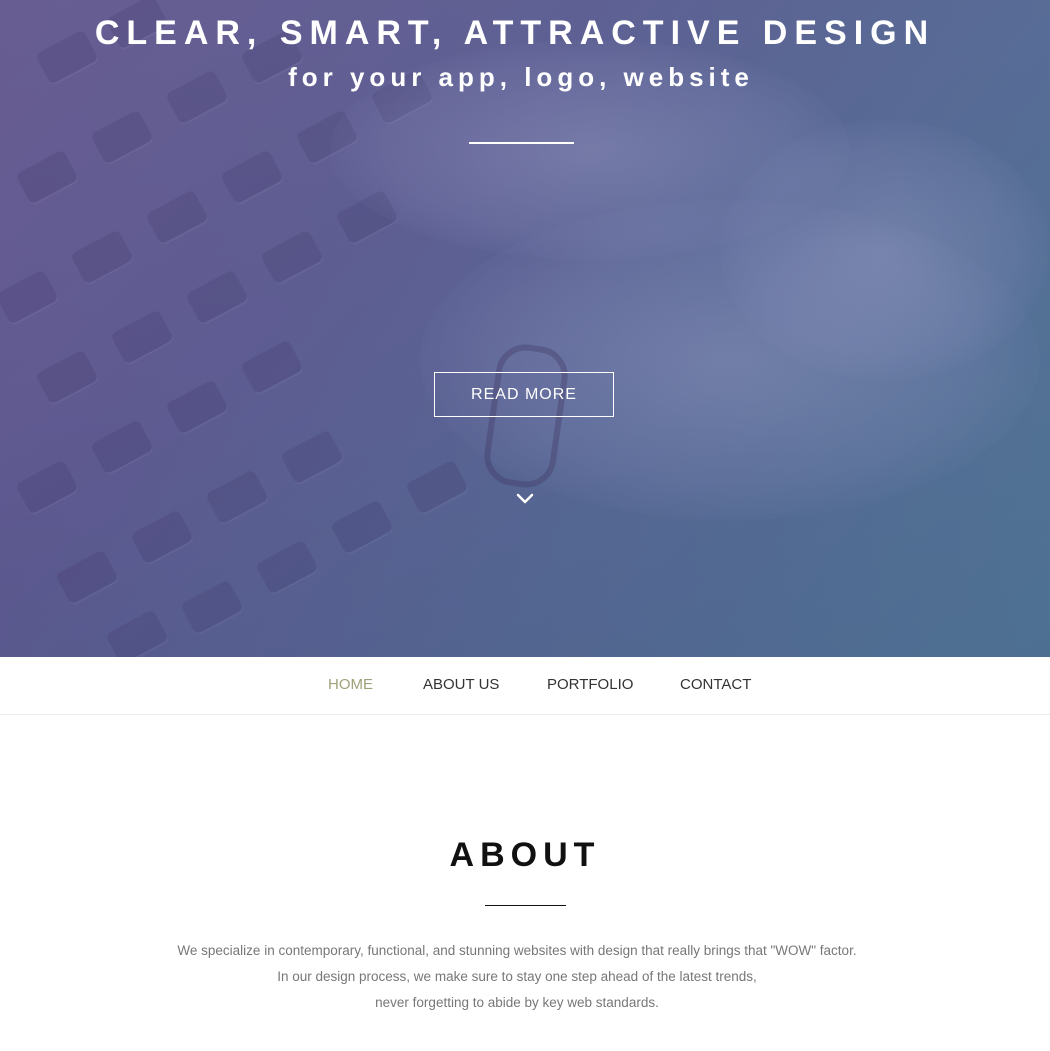 This screenshot has height=1051, width=1050. What do you see at coordinates (590, 684) in the screenshot?
I see `nav-item-portfolio: PORTFOLIO` at bounding box center [590, 684].